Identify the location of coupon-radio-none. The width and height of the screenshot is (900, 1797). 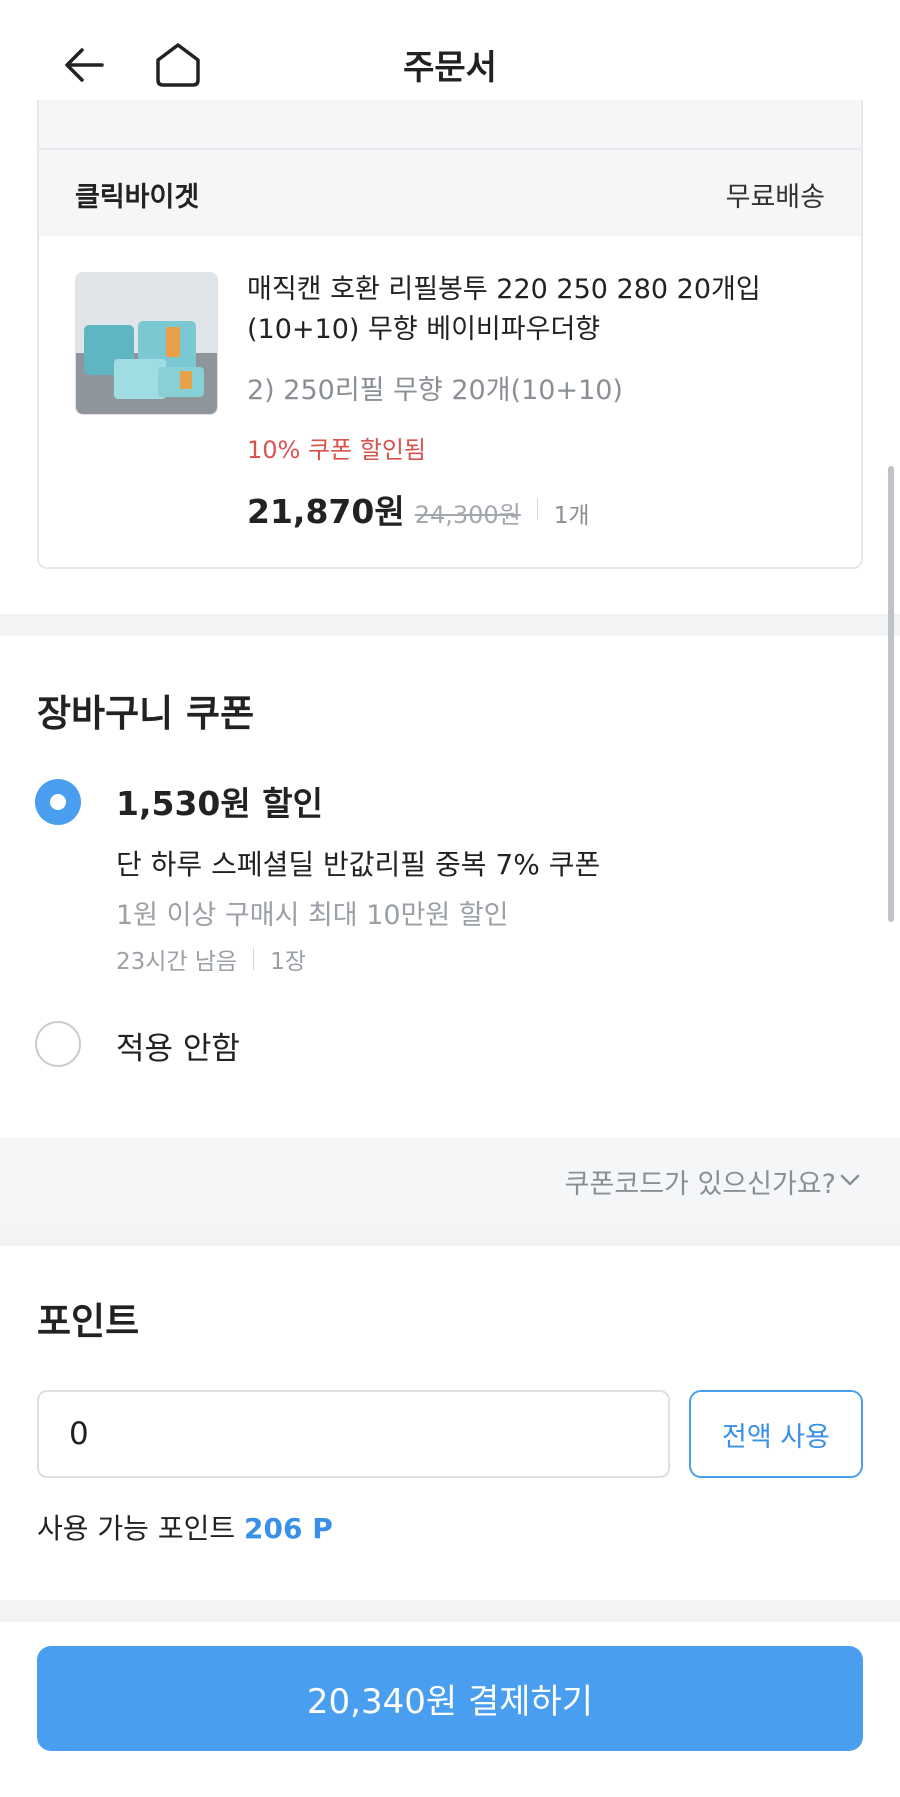
(58, 1044).